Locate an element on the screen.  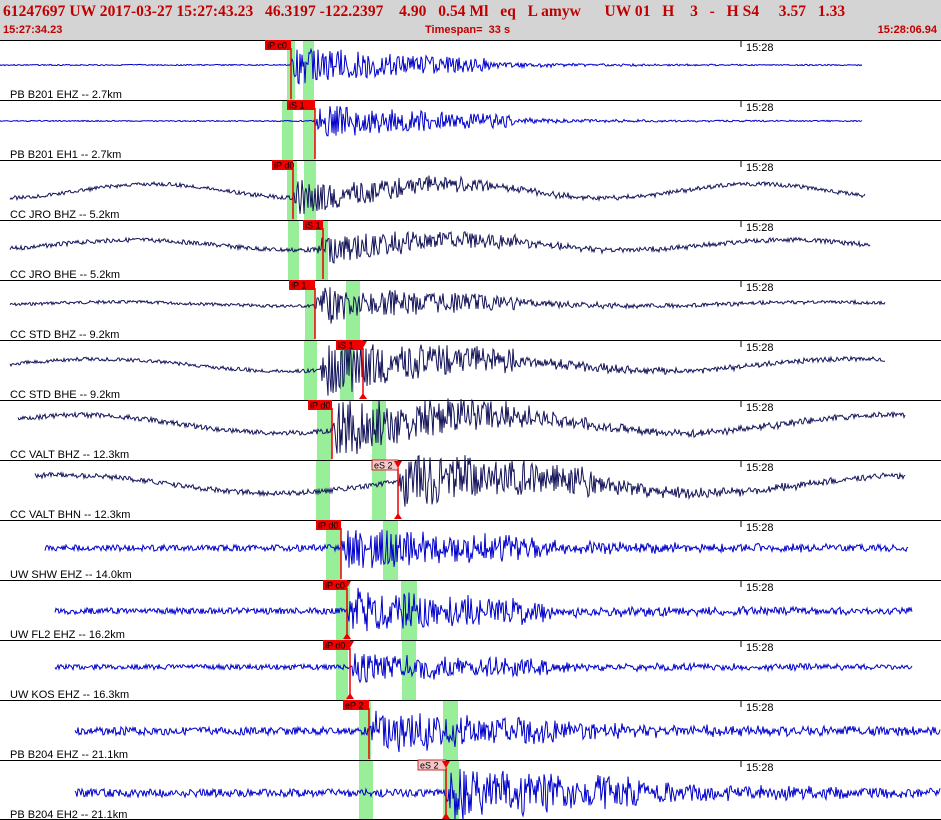
seismogram-panel: 15:28 iP d0 CC JRO BHZ -- 5.2km is located at coordinates (470, 190).